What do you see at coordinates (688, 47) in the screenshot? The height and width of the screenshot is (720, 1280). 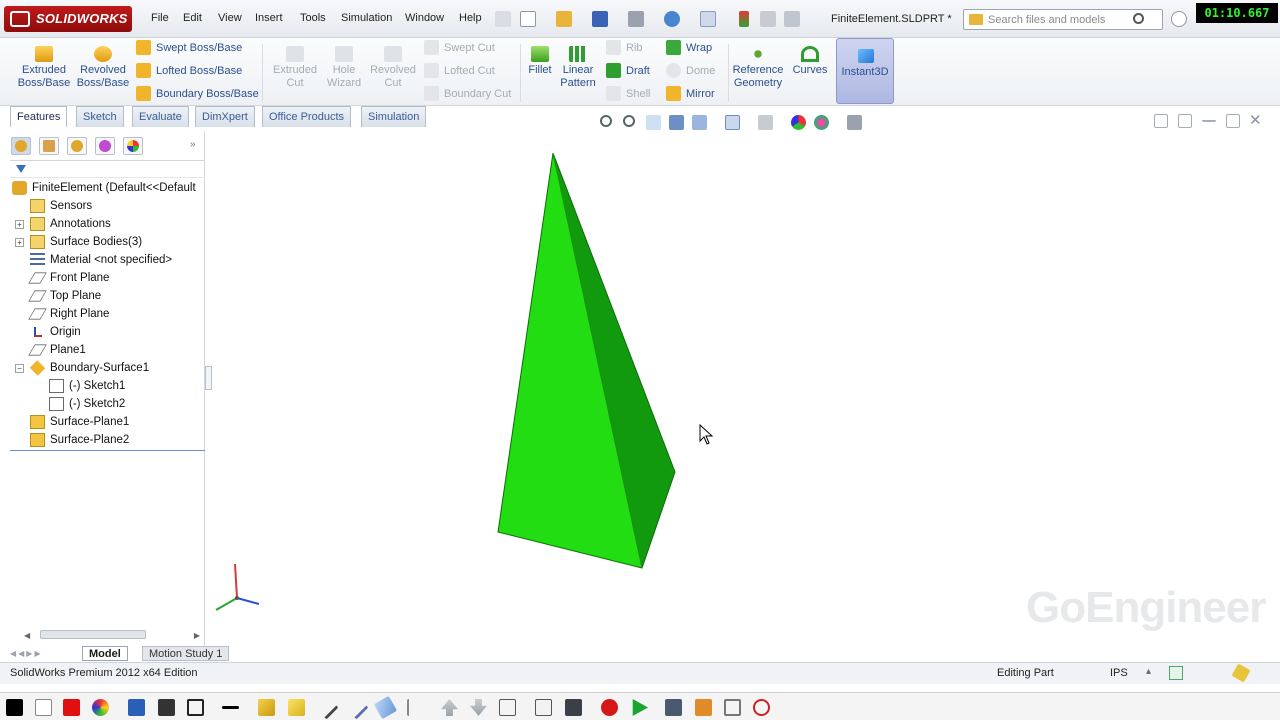 I see `wrap-button: Wrap` at bounding box center [688, 47].